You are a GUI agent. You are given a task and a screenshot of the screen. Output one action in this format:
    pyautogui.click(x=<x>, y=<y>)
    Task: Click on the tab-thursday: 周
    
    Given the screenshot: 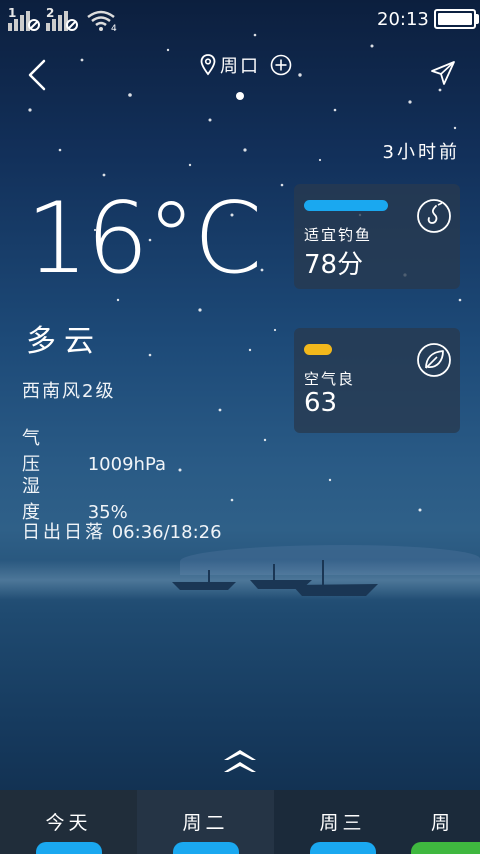 What is the action you would take?
    pyautogui.click(x=445, y=822)
    